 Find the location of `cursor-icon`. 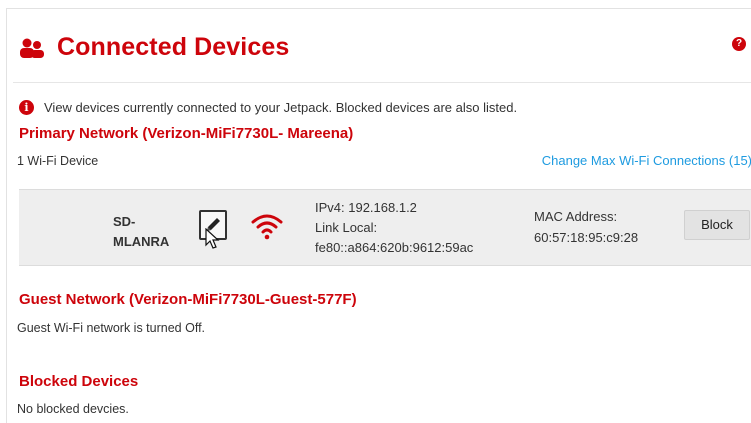

cursor-icon is located at coordinates (212, 238).